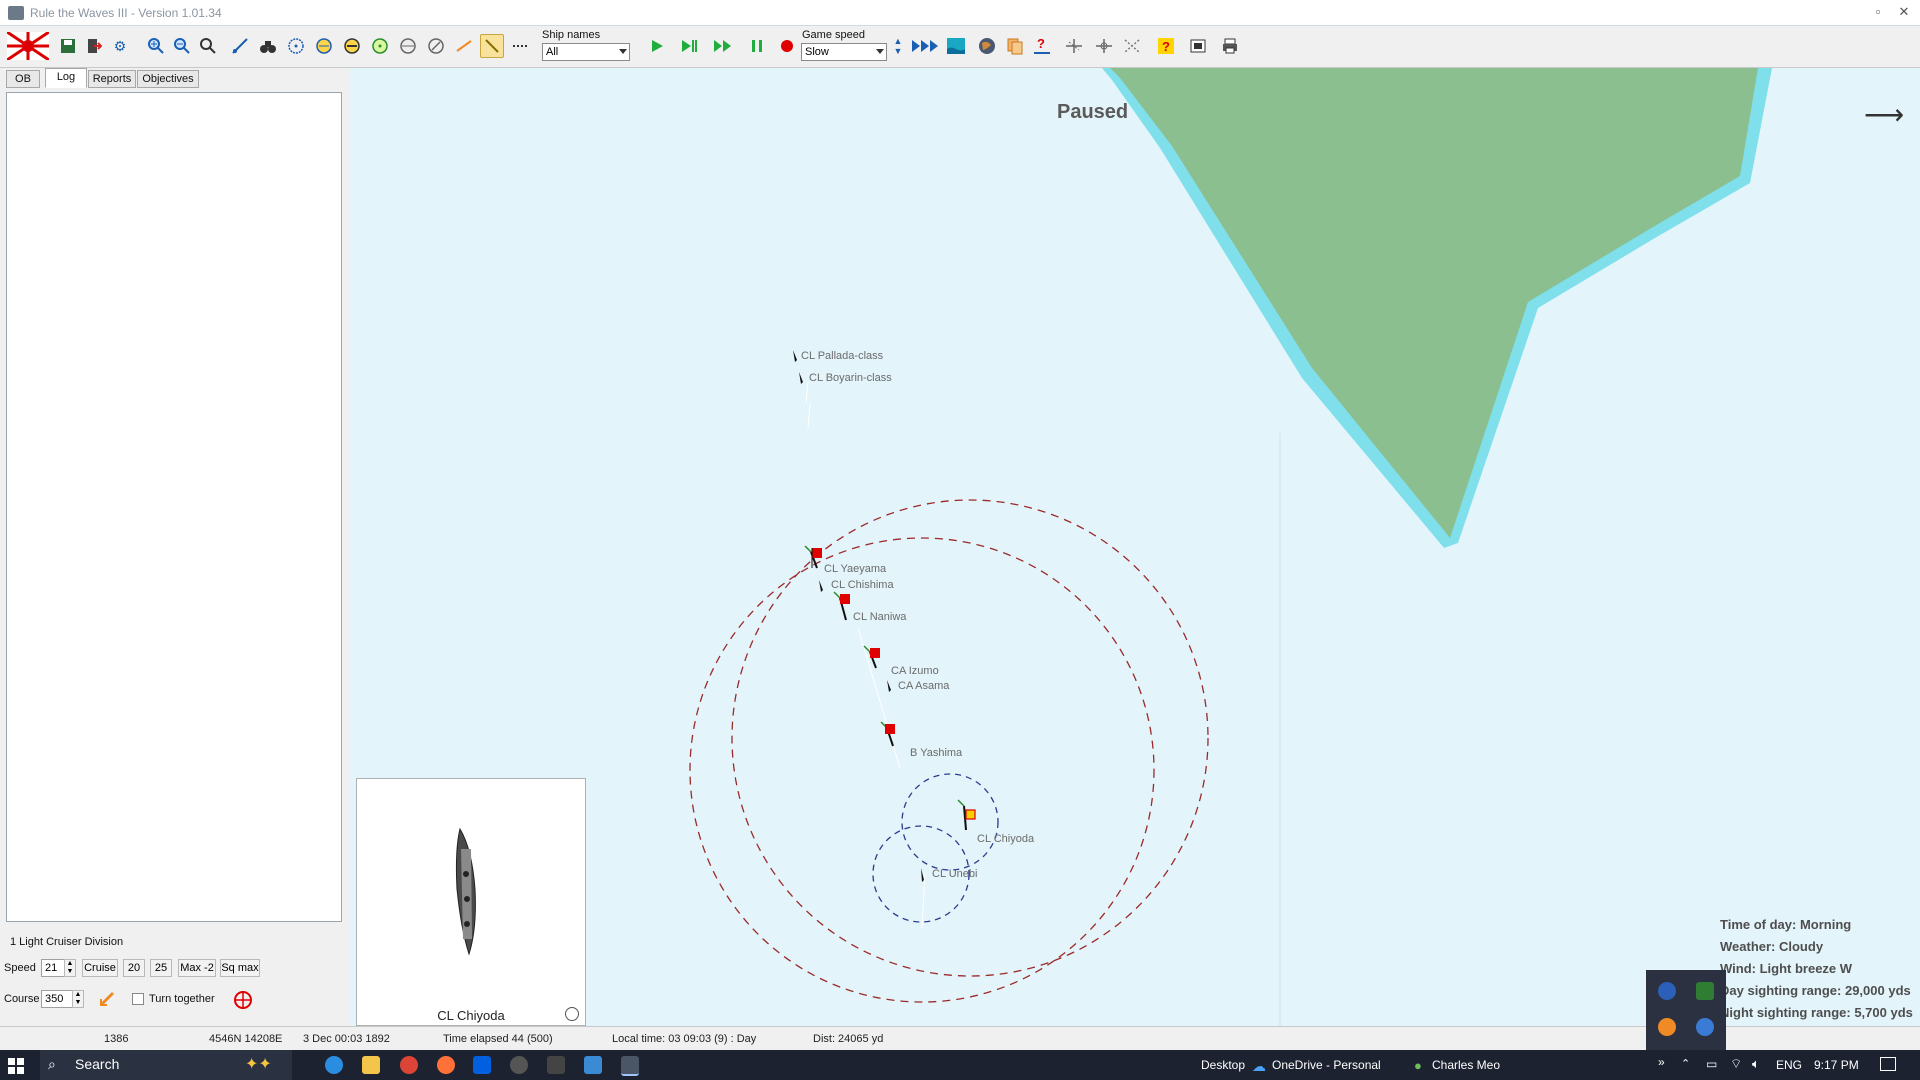 This screenshot has width=1920, height=1080. I want to click on ship-label-asama: CA Asama, so click(923, 686).